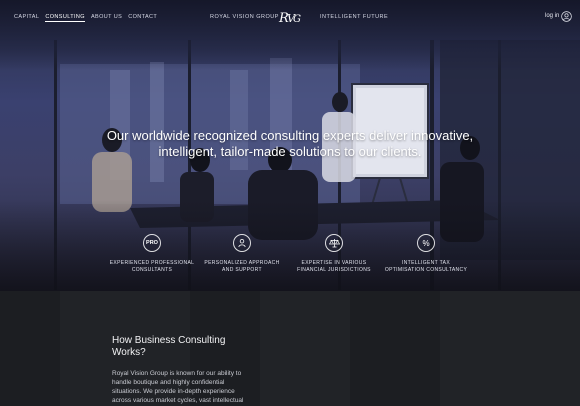 The width and height of the screenshot is (580, 406). I want to click on background-panel, so click(510, 348).